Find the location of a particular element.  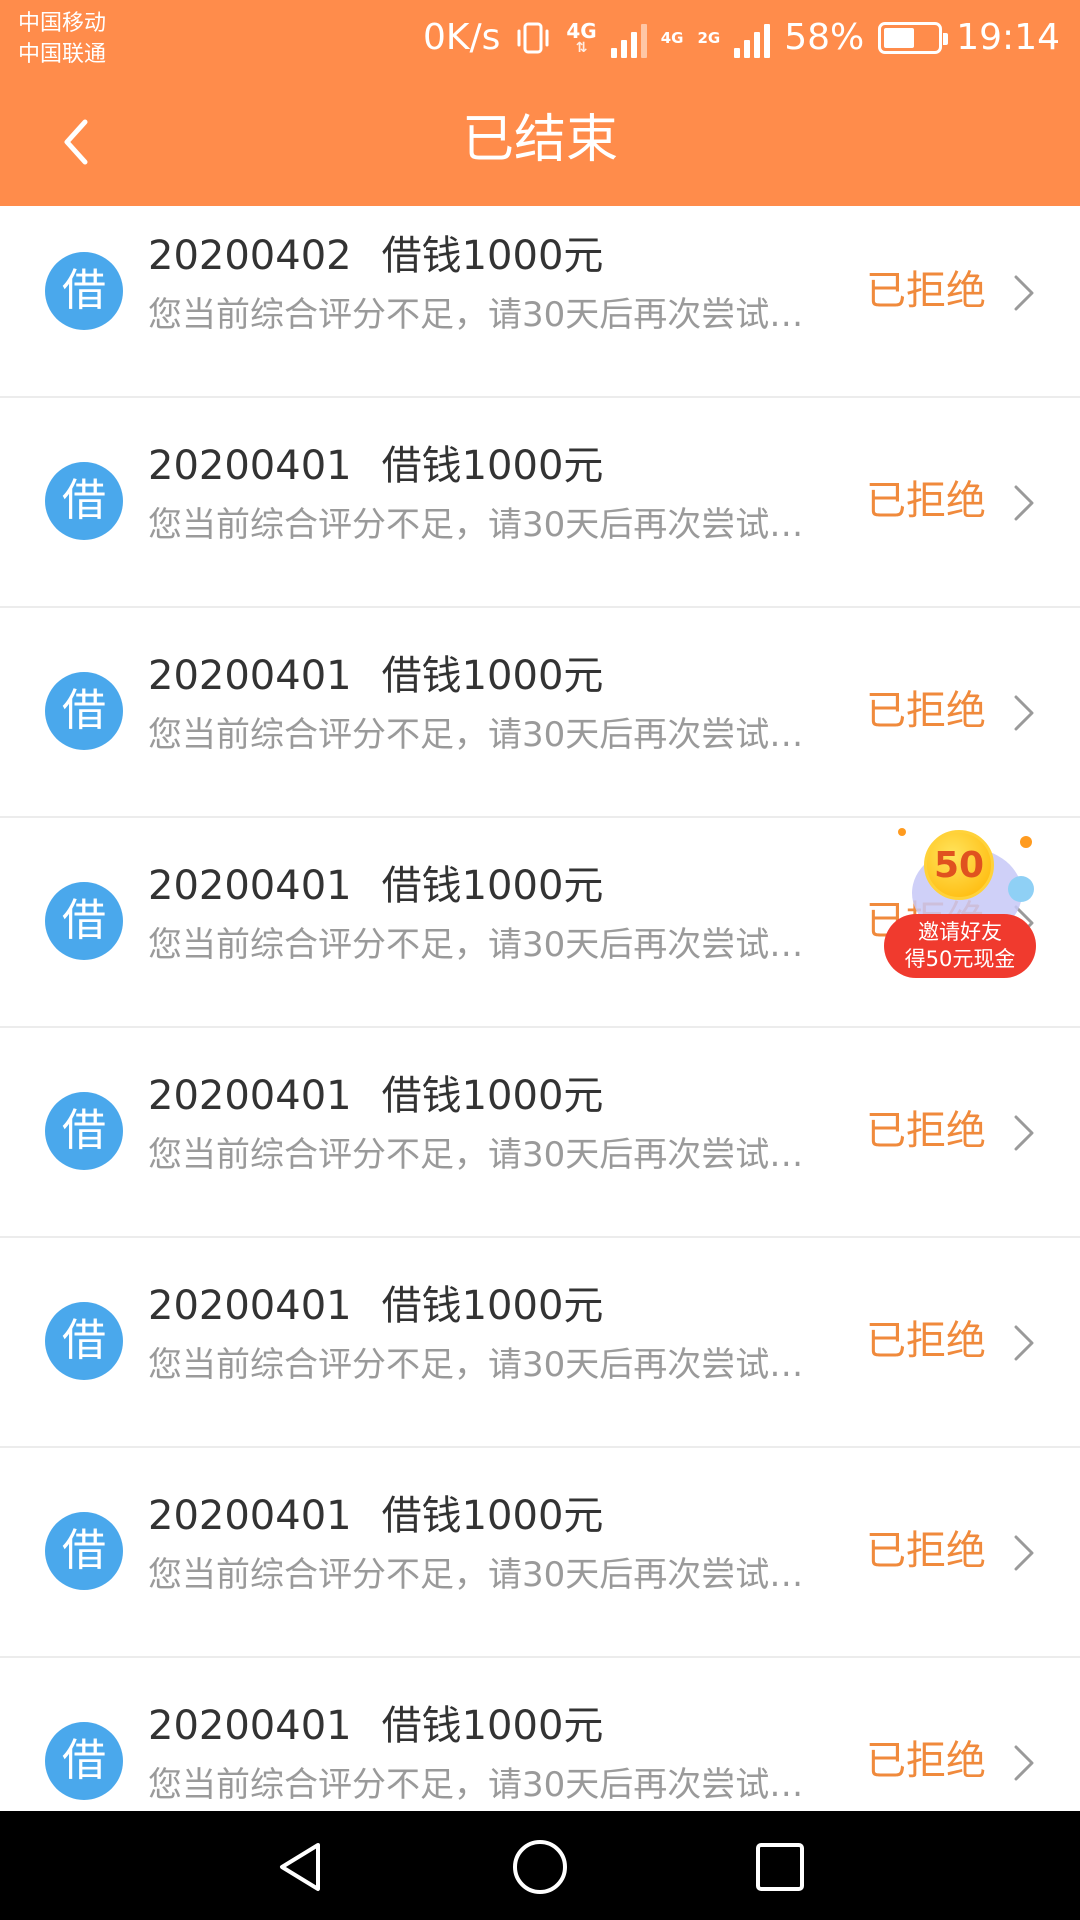

network-type-3: 2G is located at coordinates (708, 38).